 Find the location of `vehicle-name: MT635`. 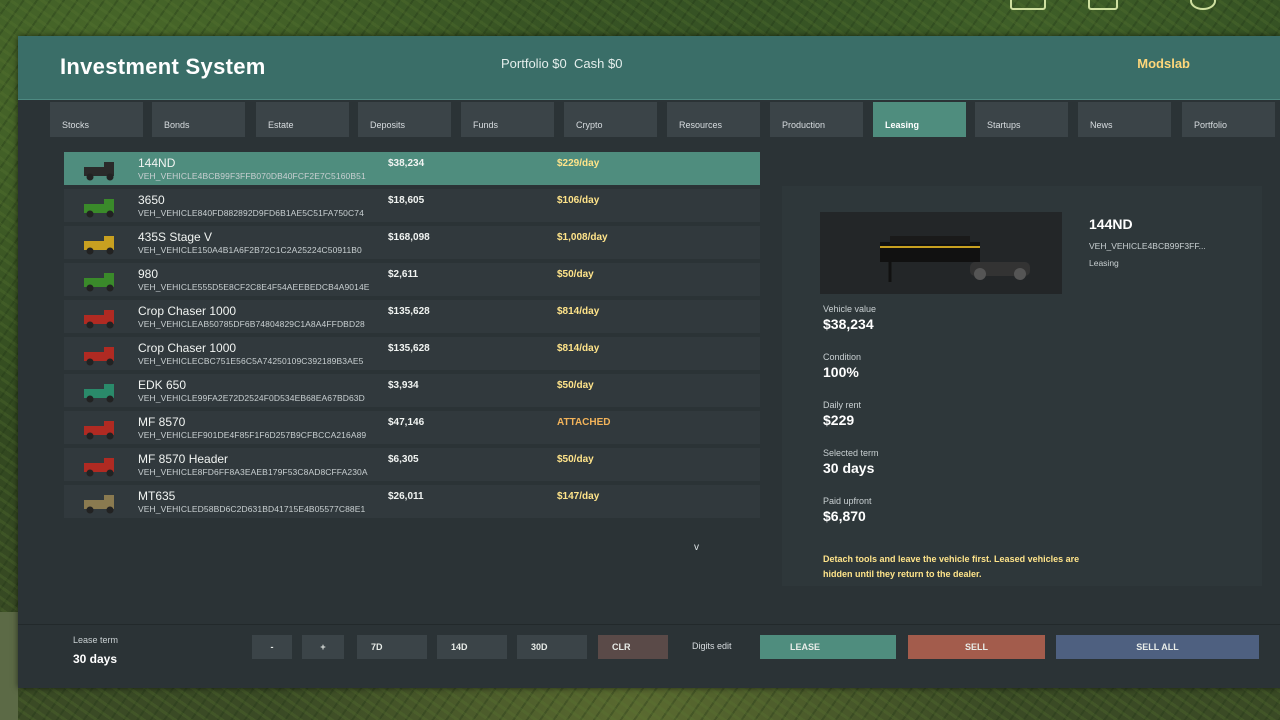

vehicle-name: MT635 is located at coordinates (157, 496).